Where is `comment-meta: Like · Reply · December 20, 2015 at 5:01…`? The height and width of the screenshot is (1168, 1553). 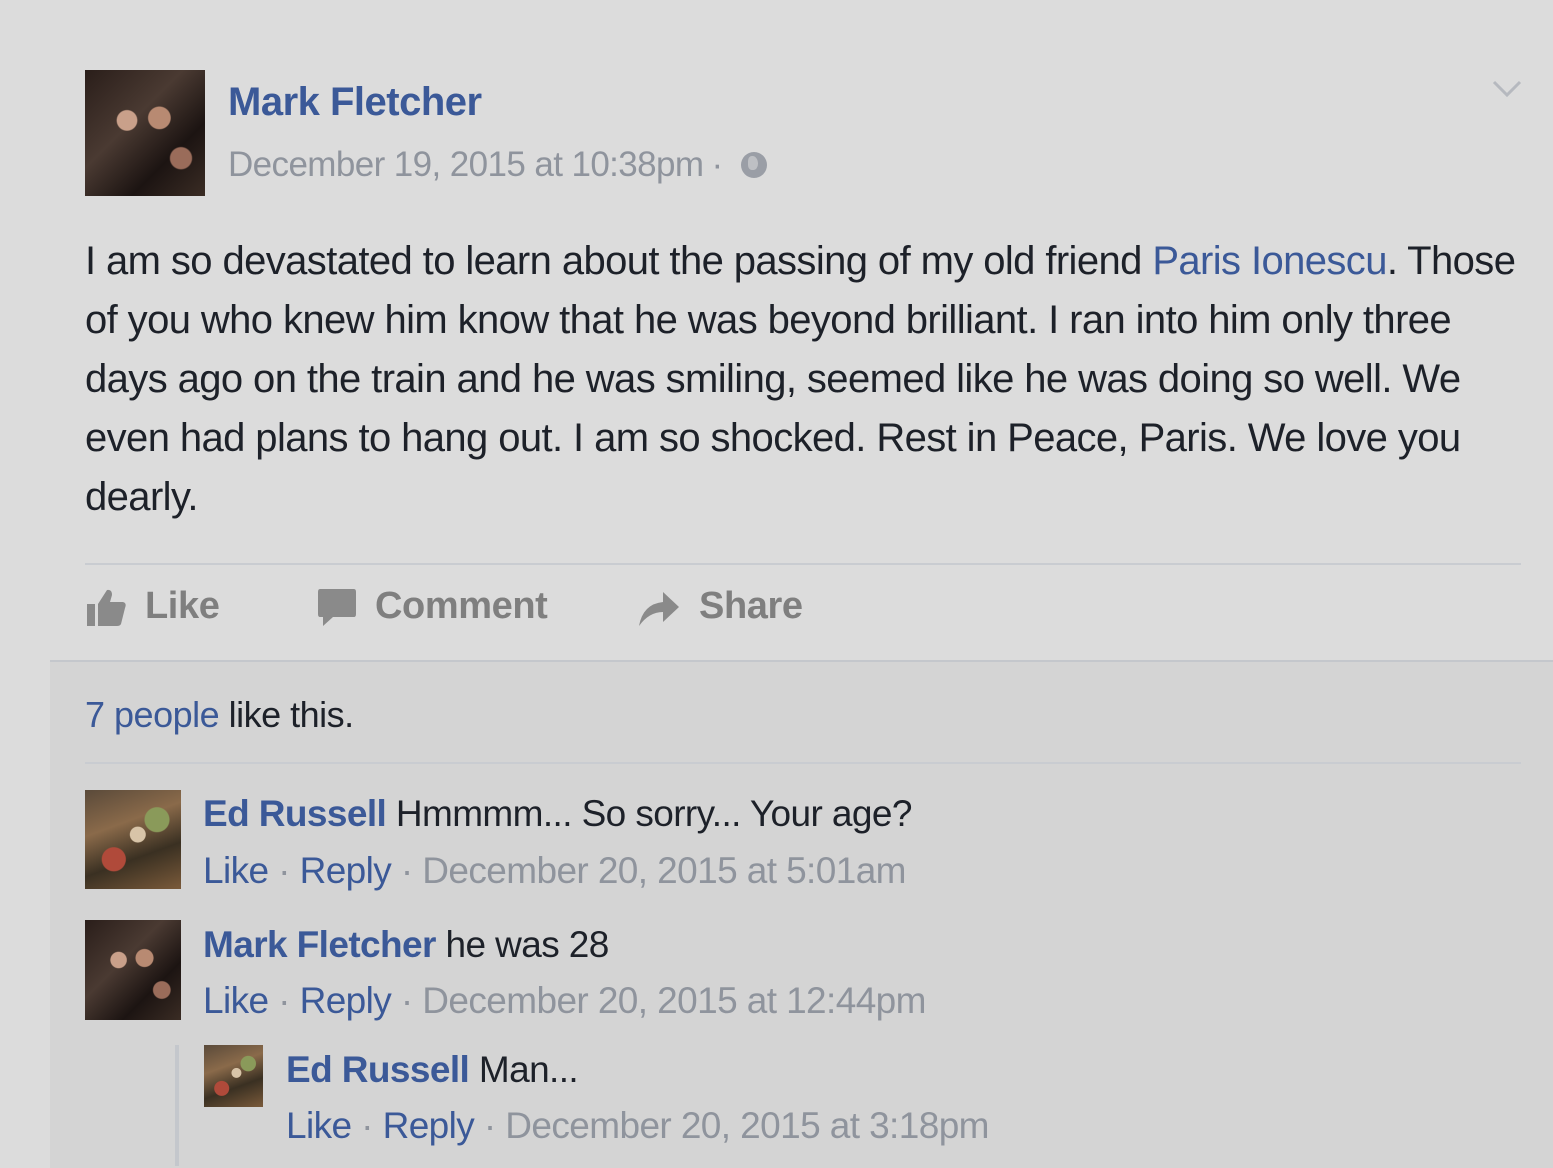 comment-meta: Like · Reply · December 20, 2015 at 5:01… is located at coordinates (554, 870).